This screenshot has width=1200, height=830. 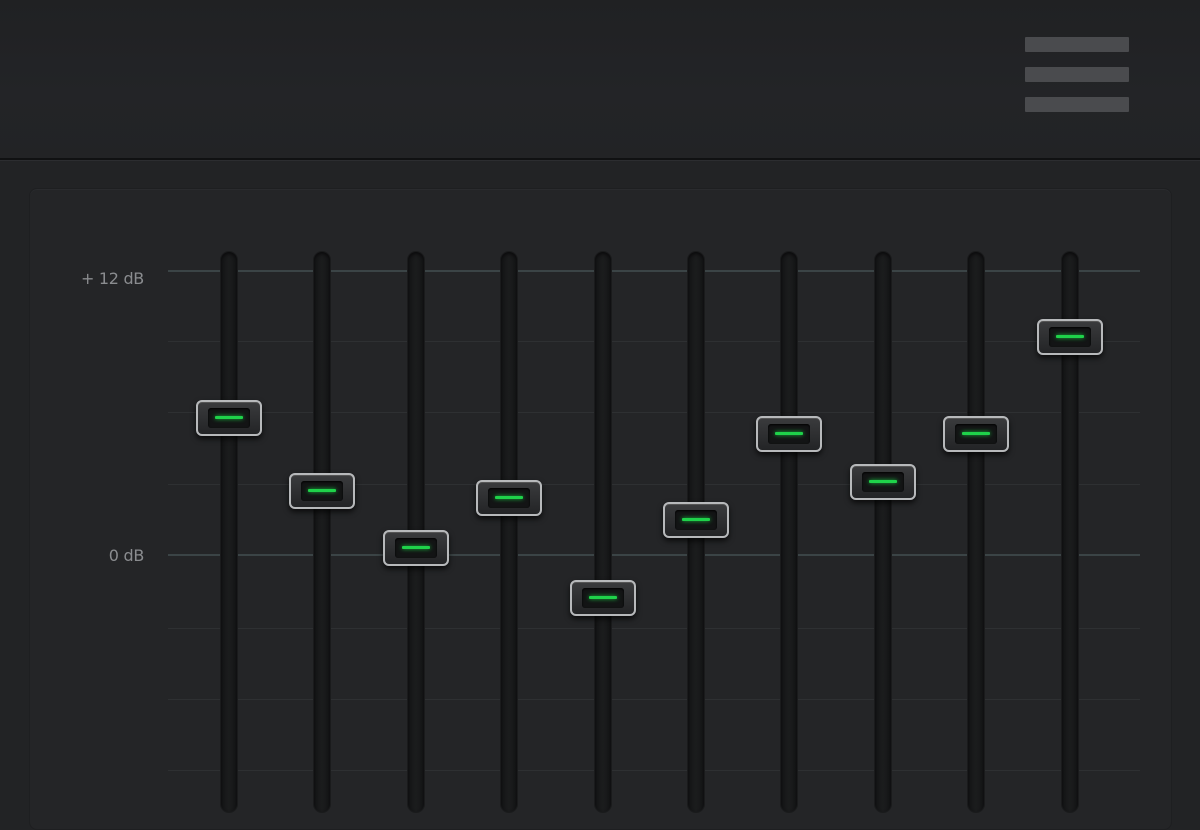 I want to click on hamburger-menu-icon, so click(x=1078, y=75).